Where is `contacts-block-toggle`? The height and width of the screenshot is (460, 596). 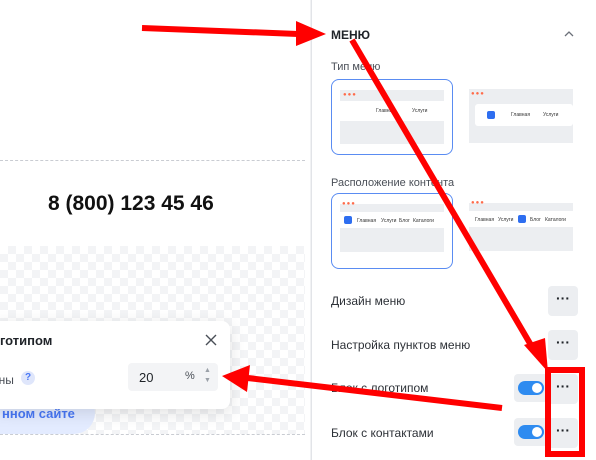 contacts-block-toggle is located at coordinates (531, 432).